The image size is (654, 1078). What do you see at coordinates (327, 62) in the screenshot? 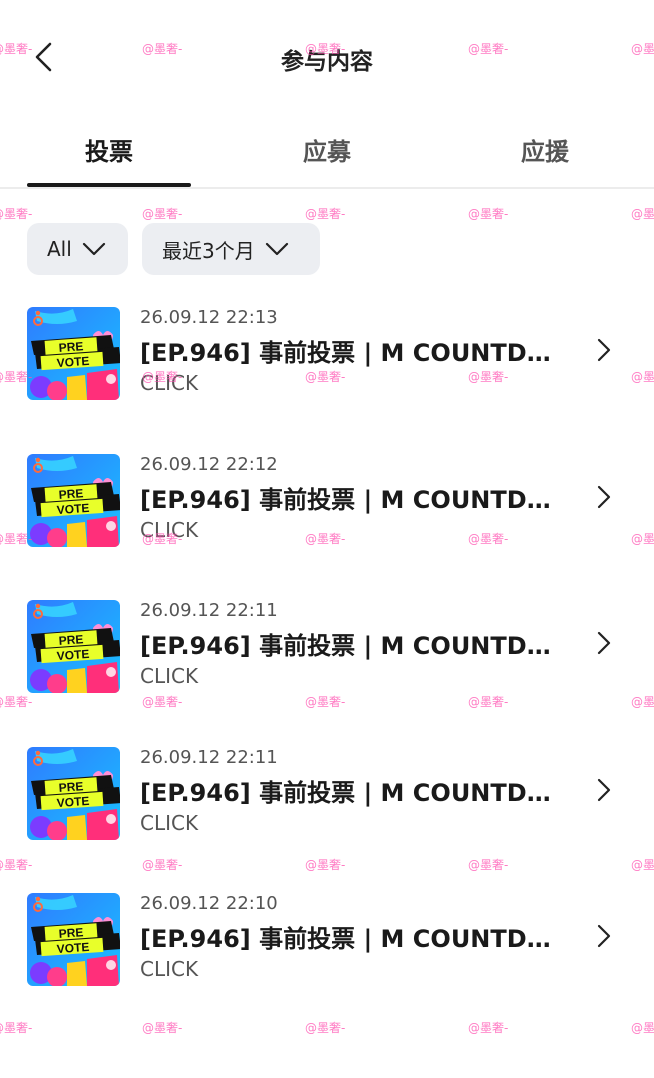
I see `page-title: 参与内容` at bounding box center [327, 62].